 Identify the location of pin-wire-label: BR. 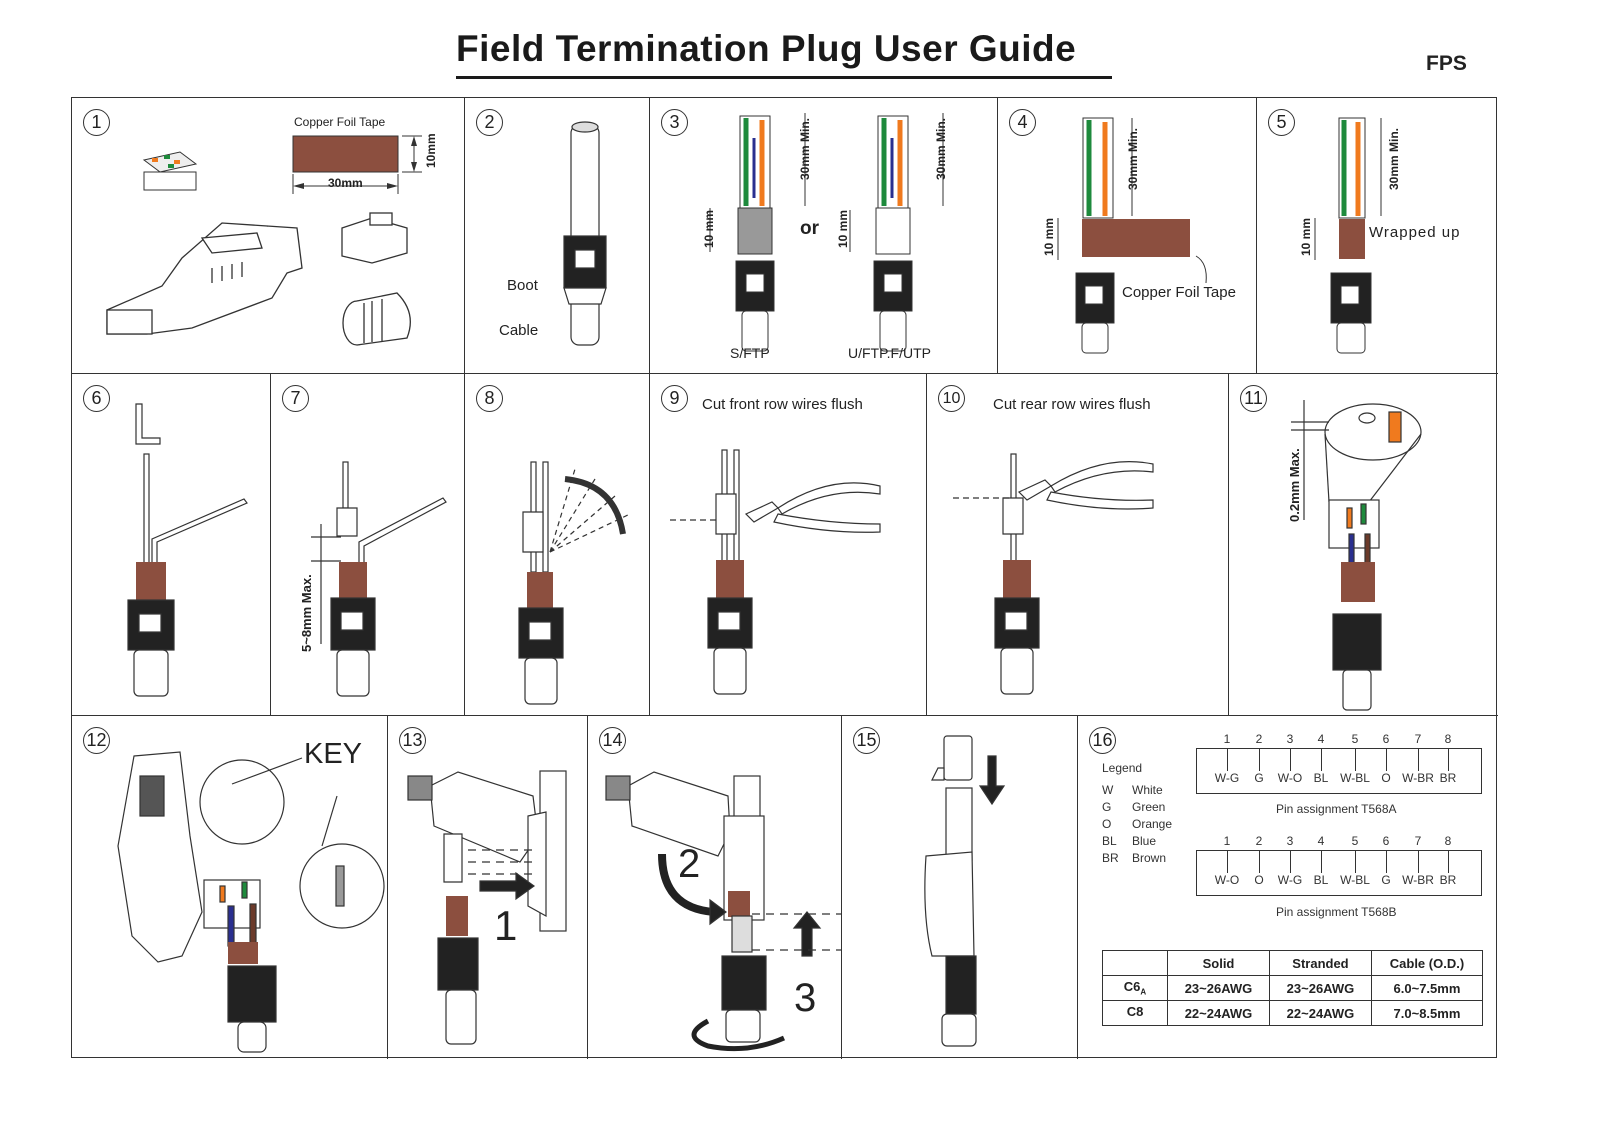
(1448, 880).